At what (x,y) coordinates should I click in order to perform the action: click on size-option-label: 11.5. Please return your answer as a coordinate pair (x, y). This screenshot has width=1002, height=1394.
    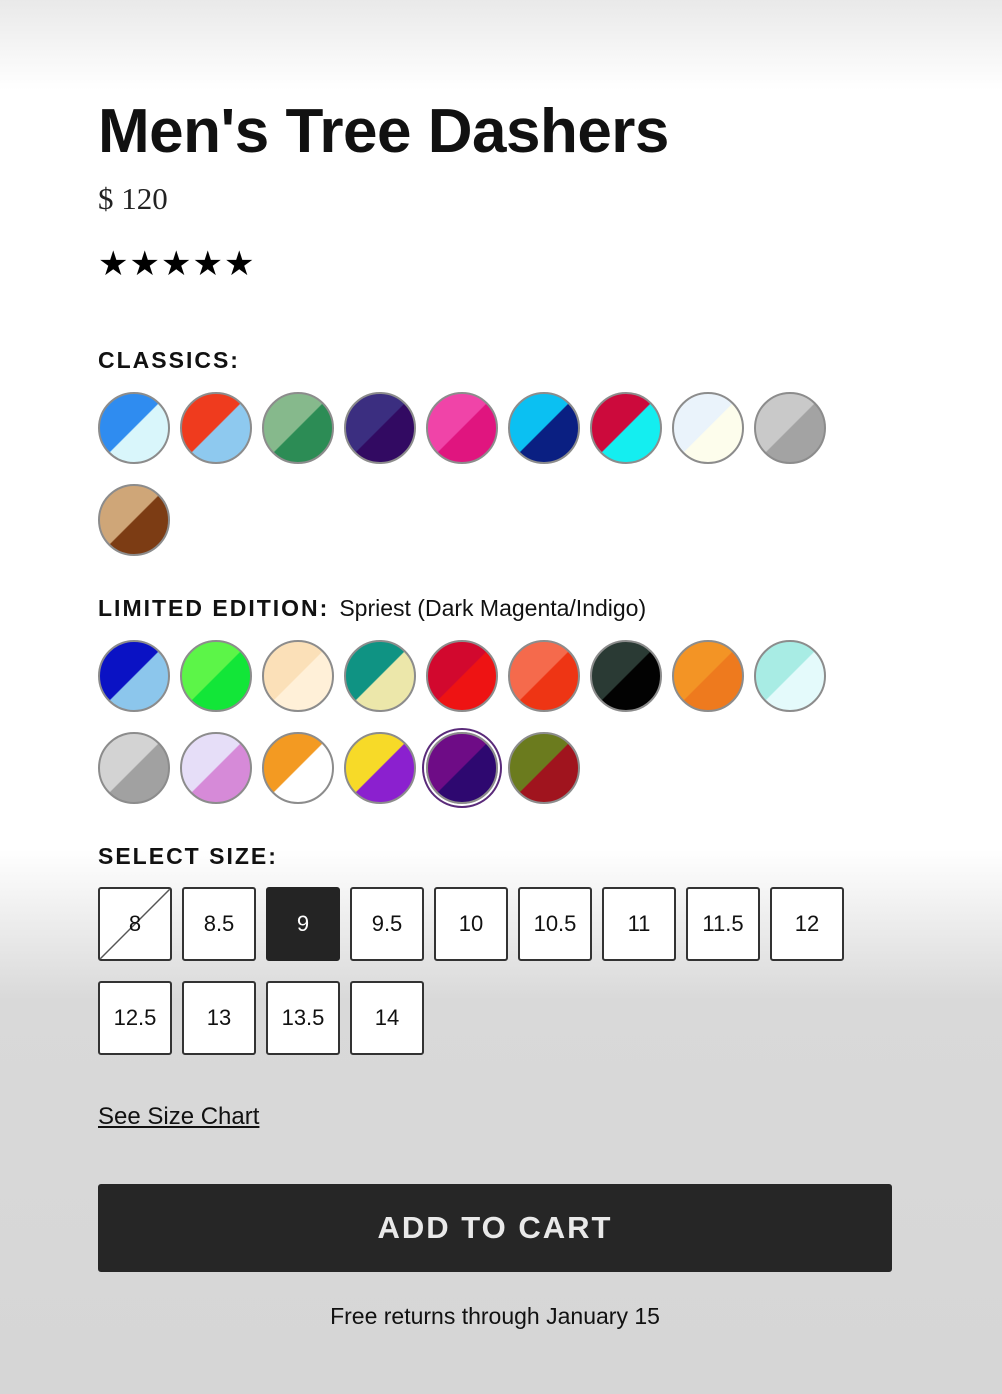
    Looking at the image, I should click on (723, 923).